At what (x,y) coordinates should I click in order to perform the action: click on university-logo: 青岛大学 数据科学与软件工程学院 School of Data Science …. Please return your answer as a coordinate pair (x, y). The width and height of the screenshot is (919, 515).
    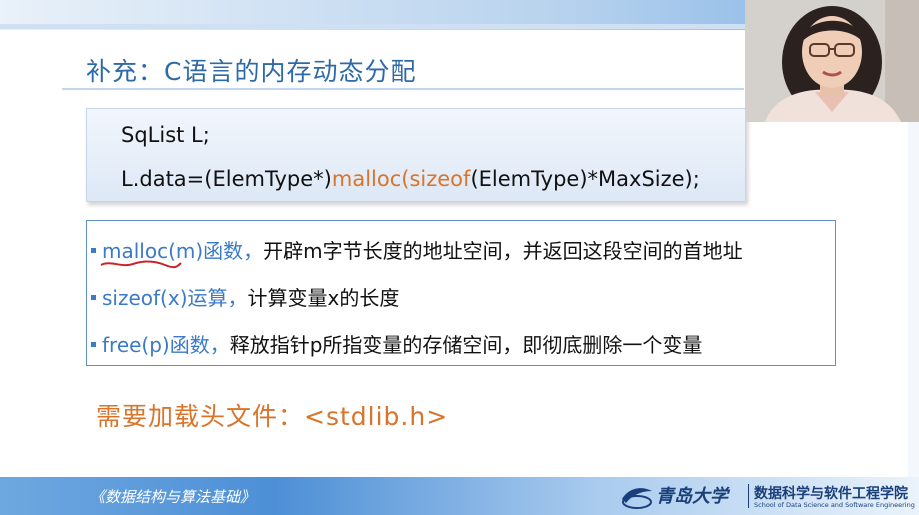
    Looking at the image, I should click on (767, 496).